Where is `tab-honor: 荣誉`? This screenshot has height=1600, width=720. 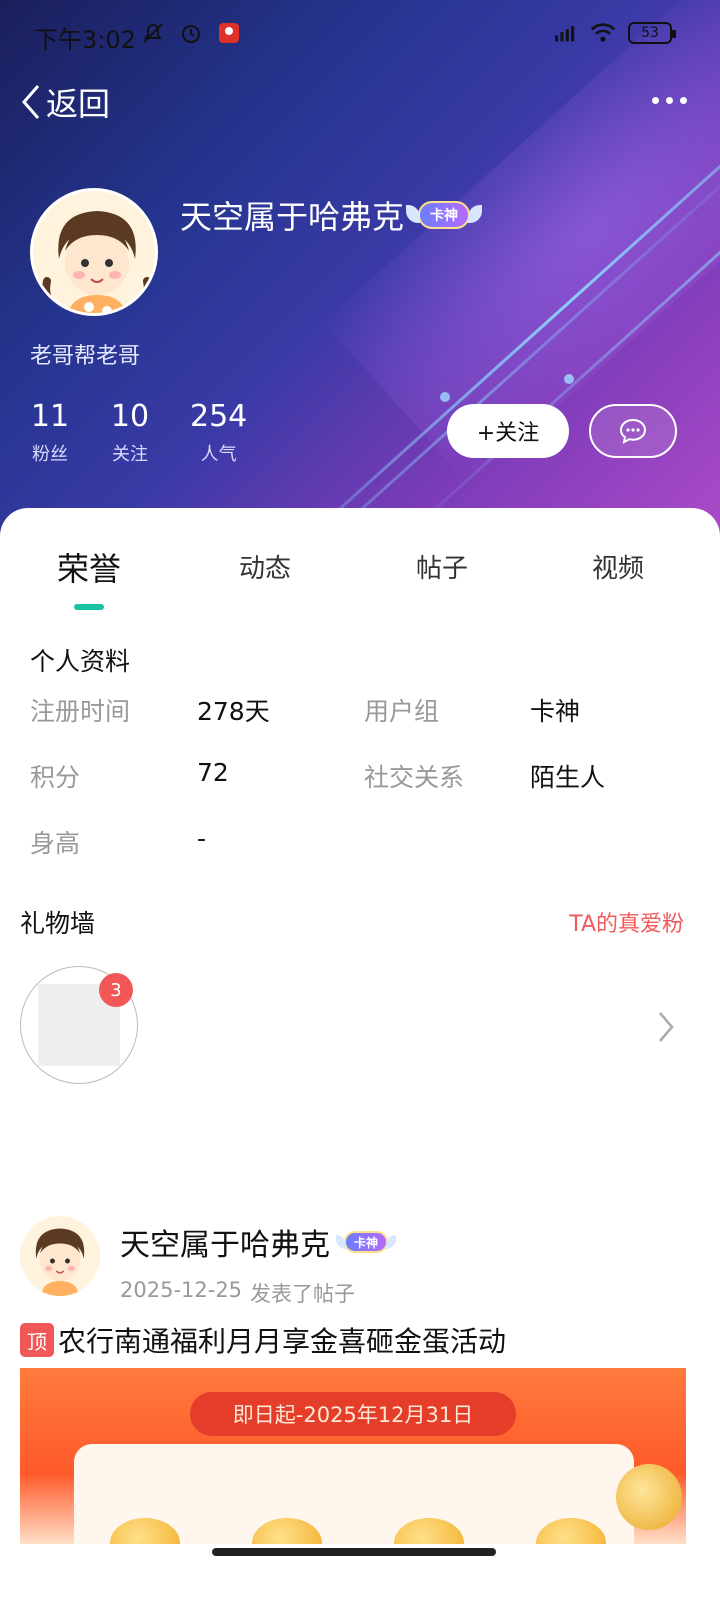
tab-honor: 荣誉 is located at coordinates (89, 567).